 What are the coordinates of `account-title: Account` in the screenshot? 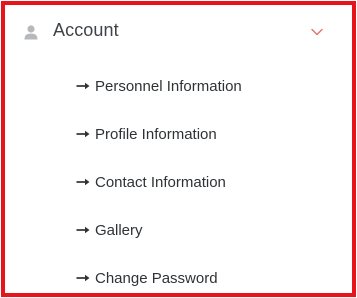 It's located at (86, 30).